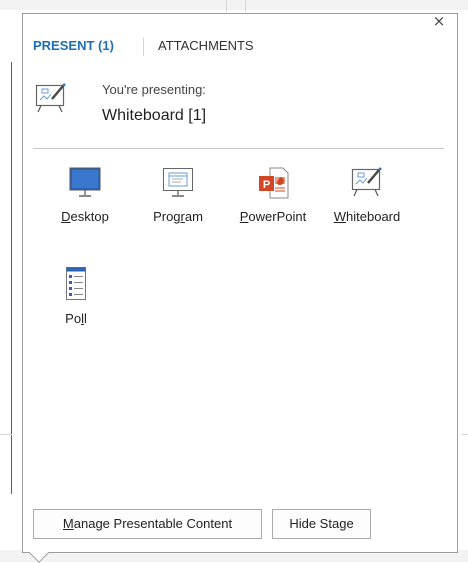  I want to click on present-whiteboard-option: Whiteboard, so click(367, 195).